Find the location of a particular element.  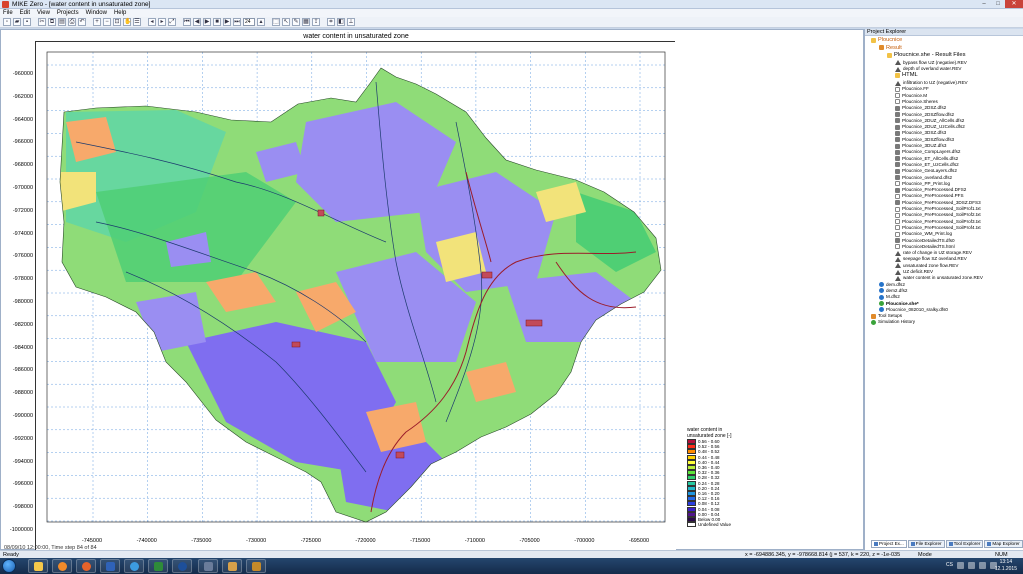

tree-item: Ploucnice_PreProcessed_SoilProf2.txt is located at coordinates (938, 215).